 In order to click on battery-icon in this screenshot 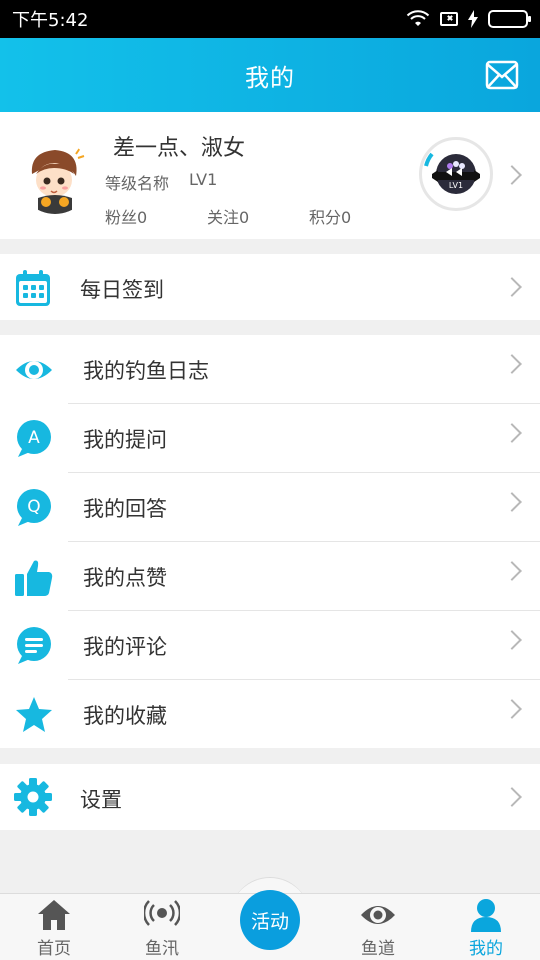, I will do `click(509, 19)`.